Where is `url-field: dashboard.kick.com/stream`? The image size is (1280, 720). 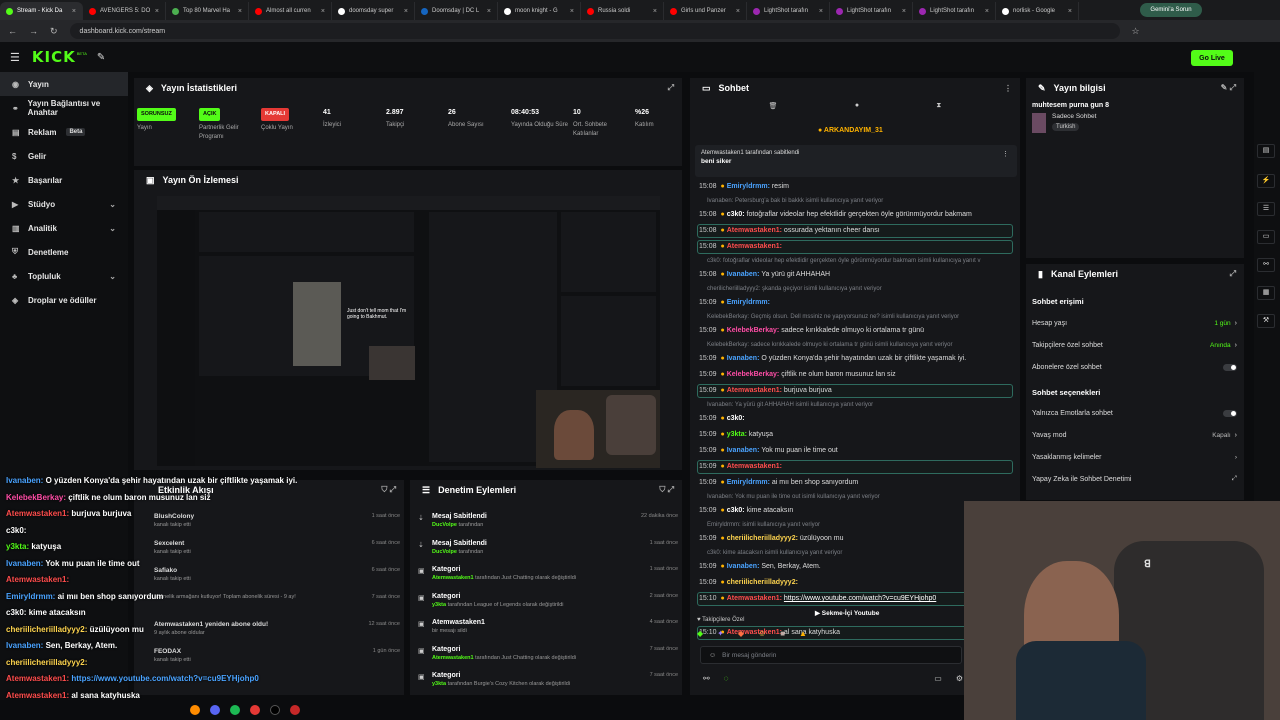
url-field: dashboard.kick.com/stream is located at coordinates (594, 31).